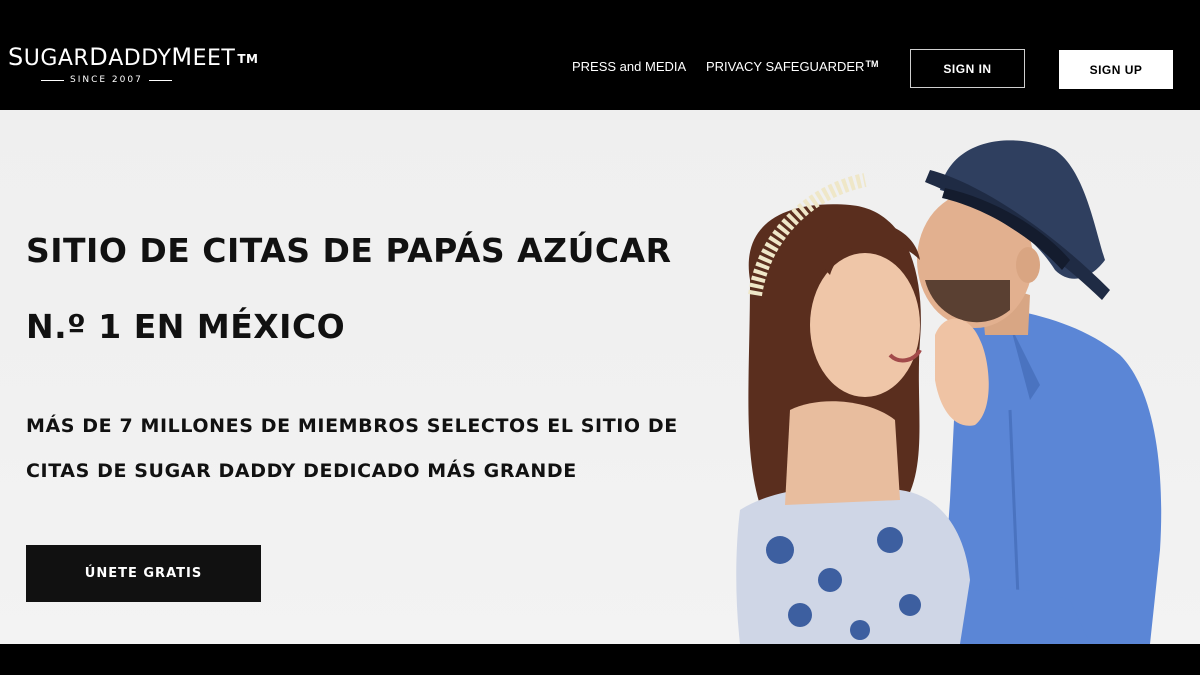 The height and width of the screenshot is (675, 1200). What do you see at coordinates (301, 471) in the screenshot?
I see `hero-subtitle-line2: CITAS DE SUGAR DADDY DEDICADO MÁS GRANDE` at bounding box center [301, 471].